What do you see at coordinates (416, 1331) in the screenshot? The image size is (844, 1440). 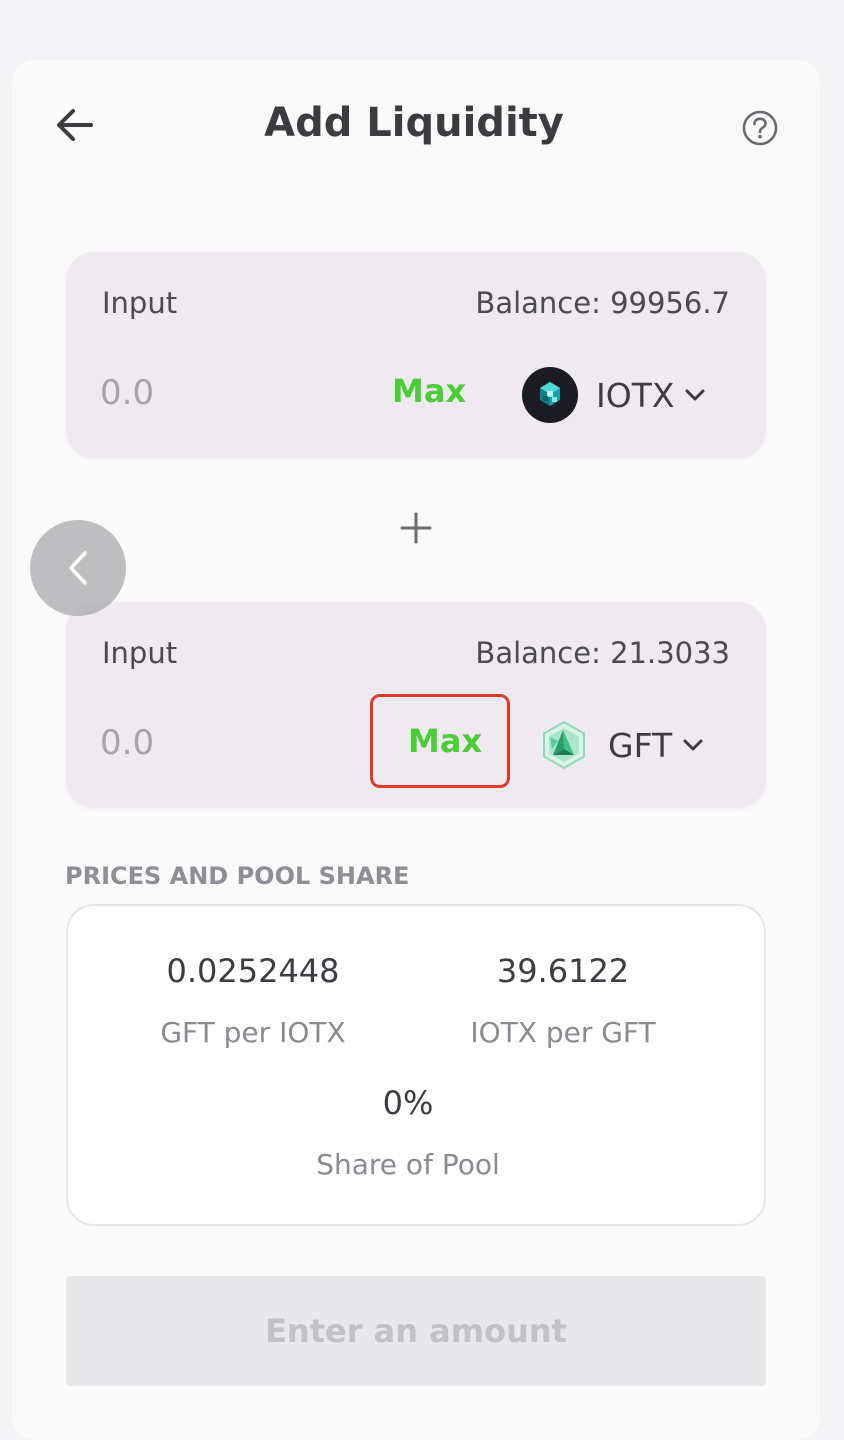 I see `enter-amount-button: Enter an amount` at bounding box center [416, 1331].